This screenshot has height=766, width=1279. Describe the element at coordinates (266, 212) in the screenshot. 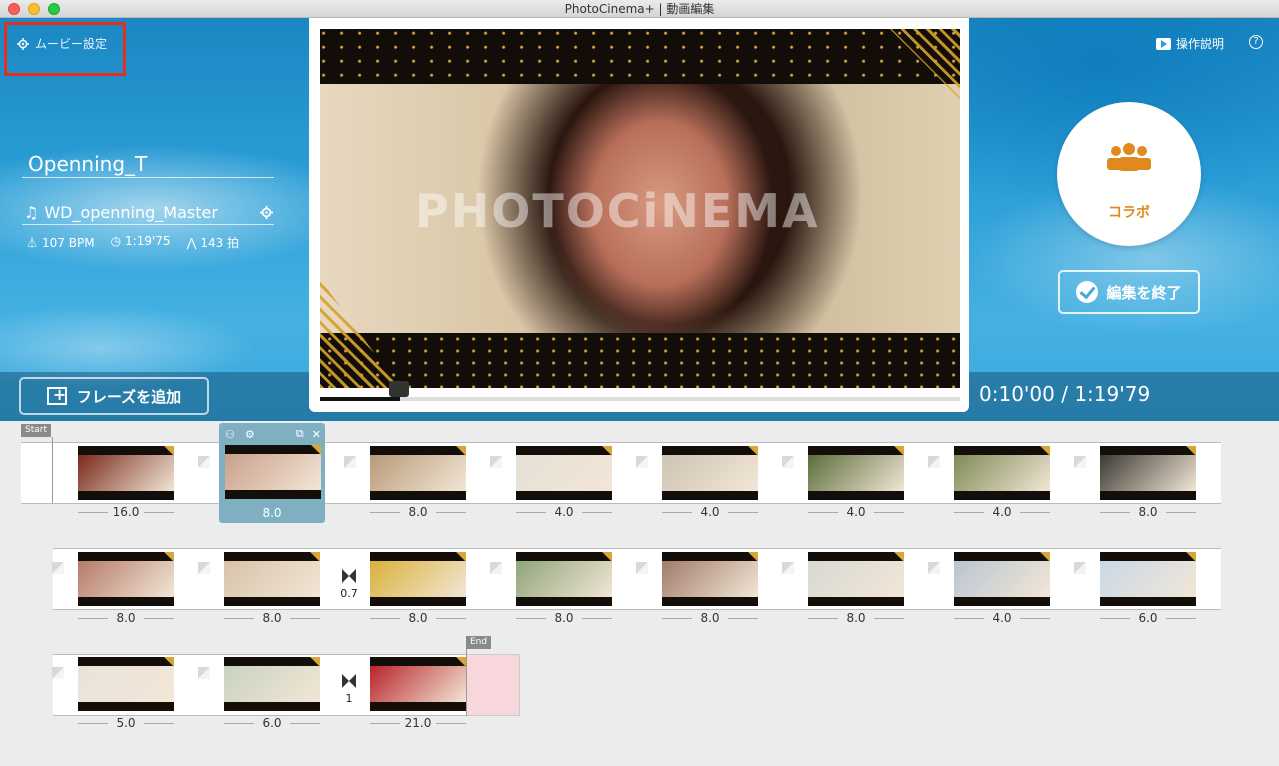

I see `music-settings-gear-icon` at that location.